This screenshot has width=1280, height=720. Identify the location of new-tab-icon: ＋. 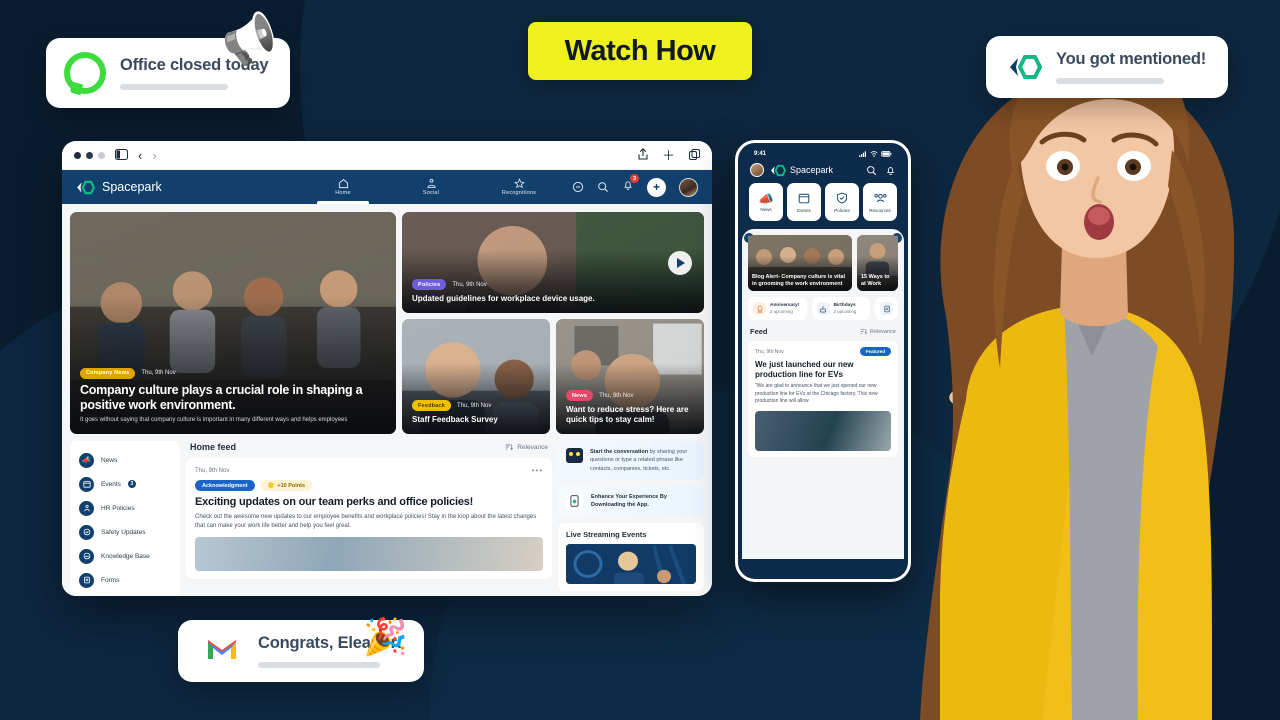
(668, 155).